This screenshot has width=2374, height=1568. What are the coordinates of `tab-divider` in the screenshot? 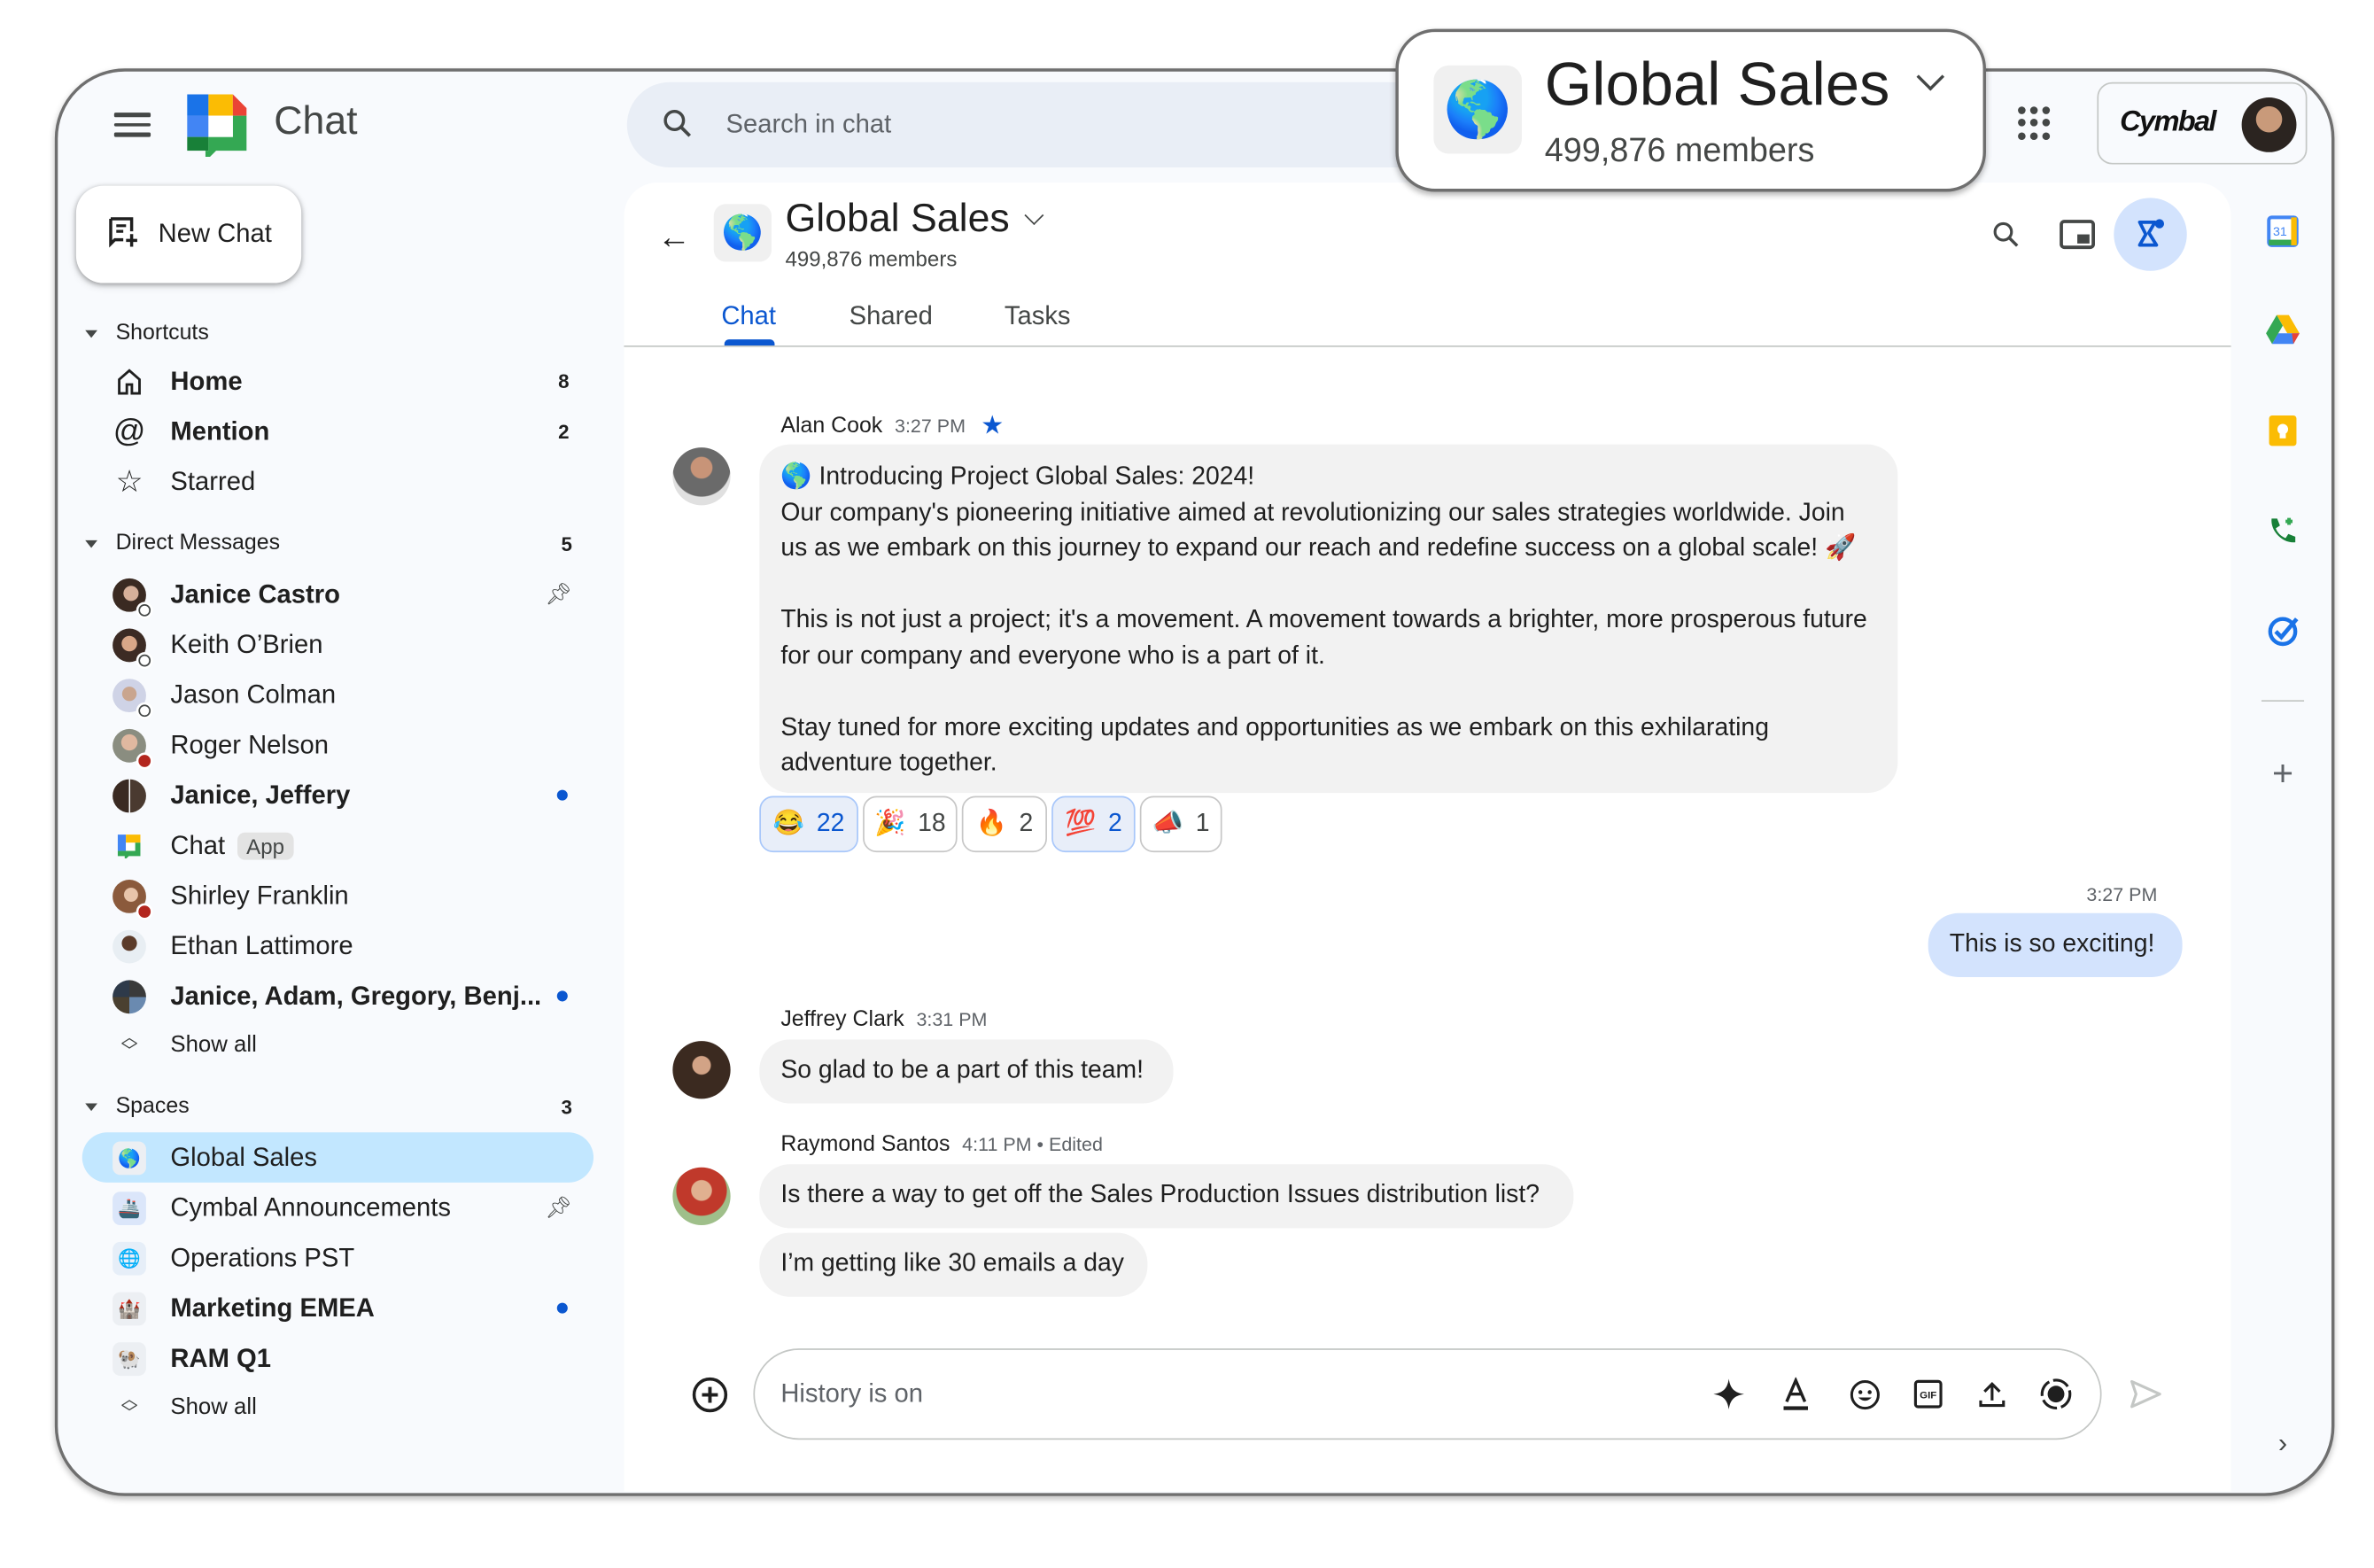 It's located at (1427, 346).